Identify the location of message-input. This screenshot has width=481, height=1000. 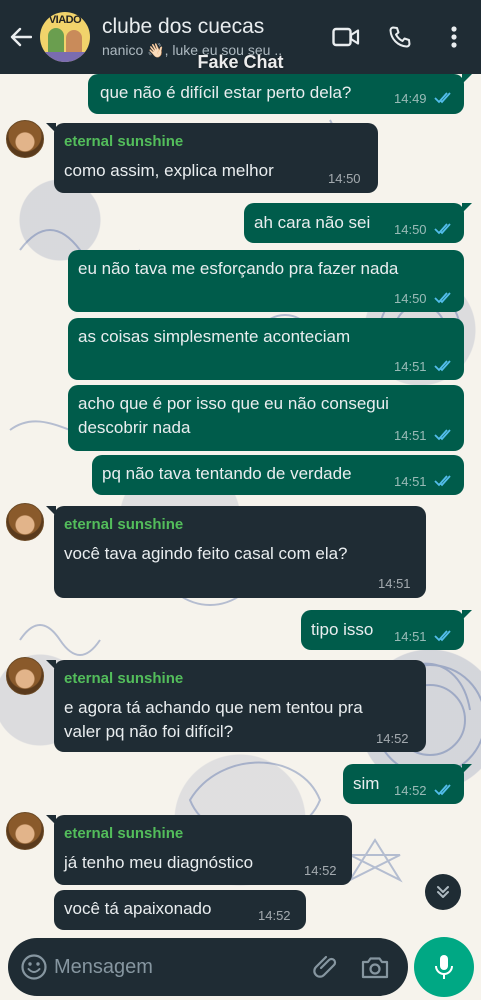
(154, 967).